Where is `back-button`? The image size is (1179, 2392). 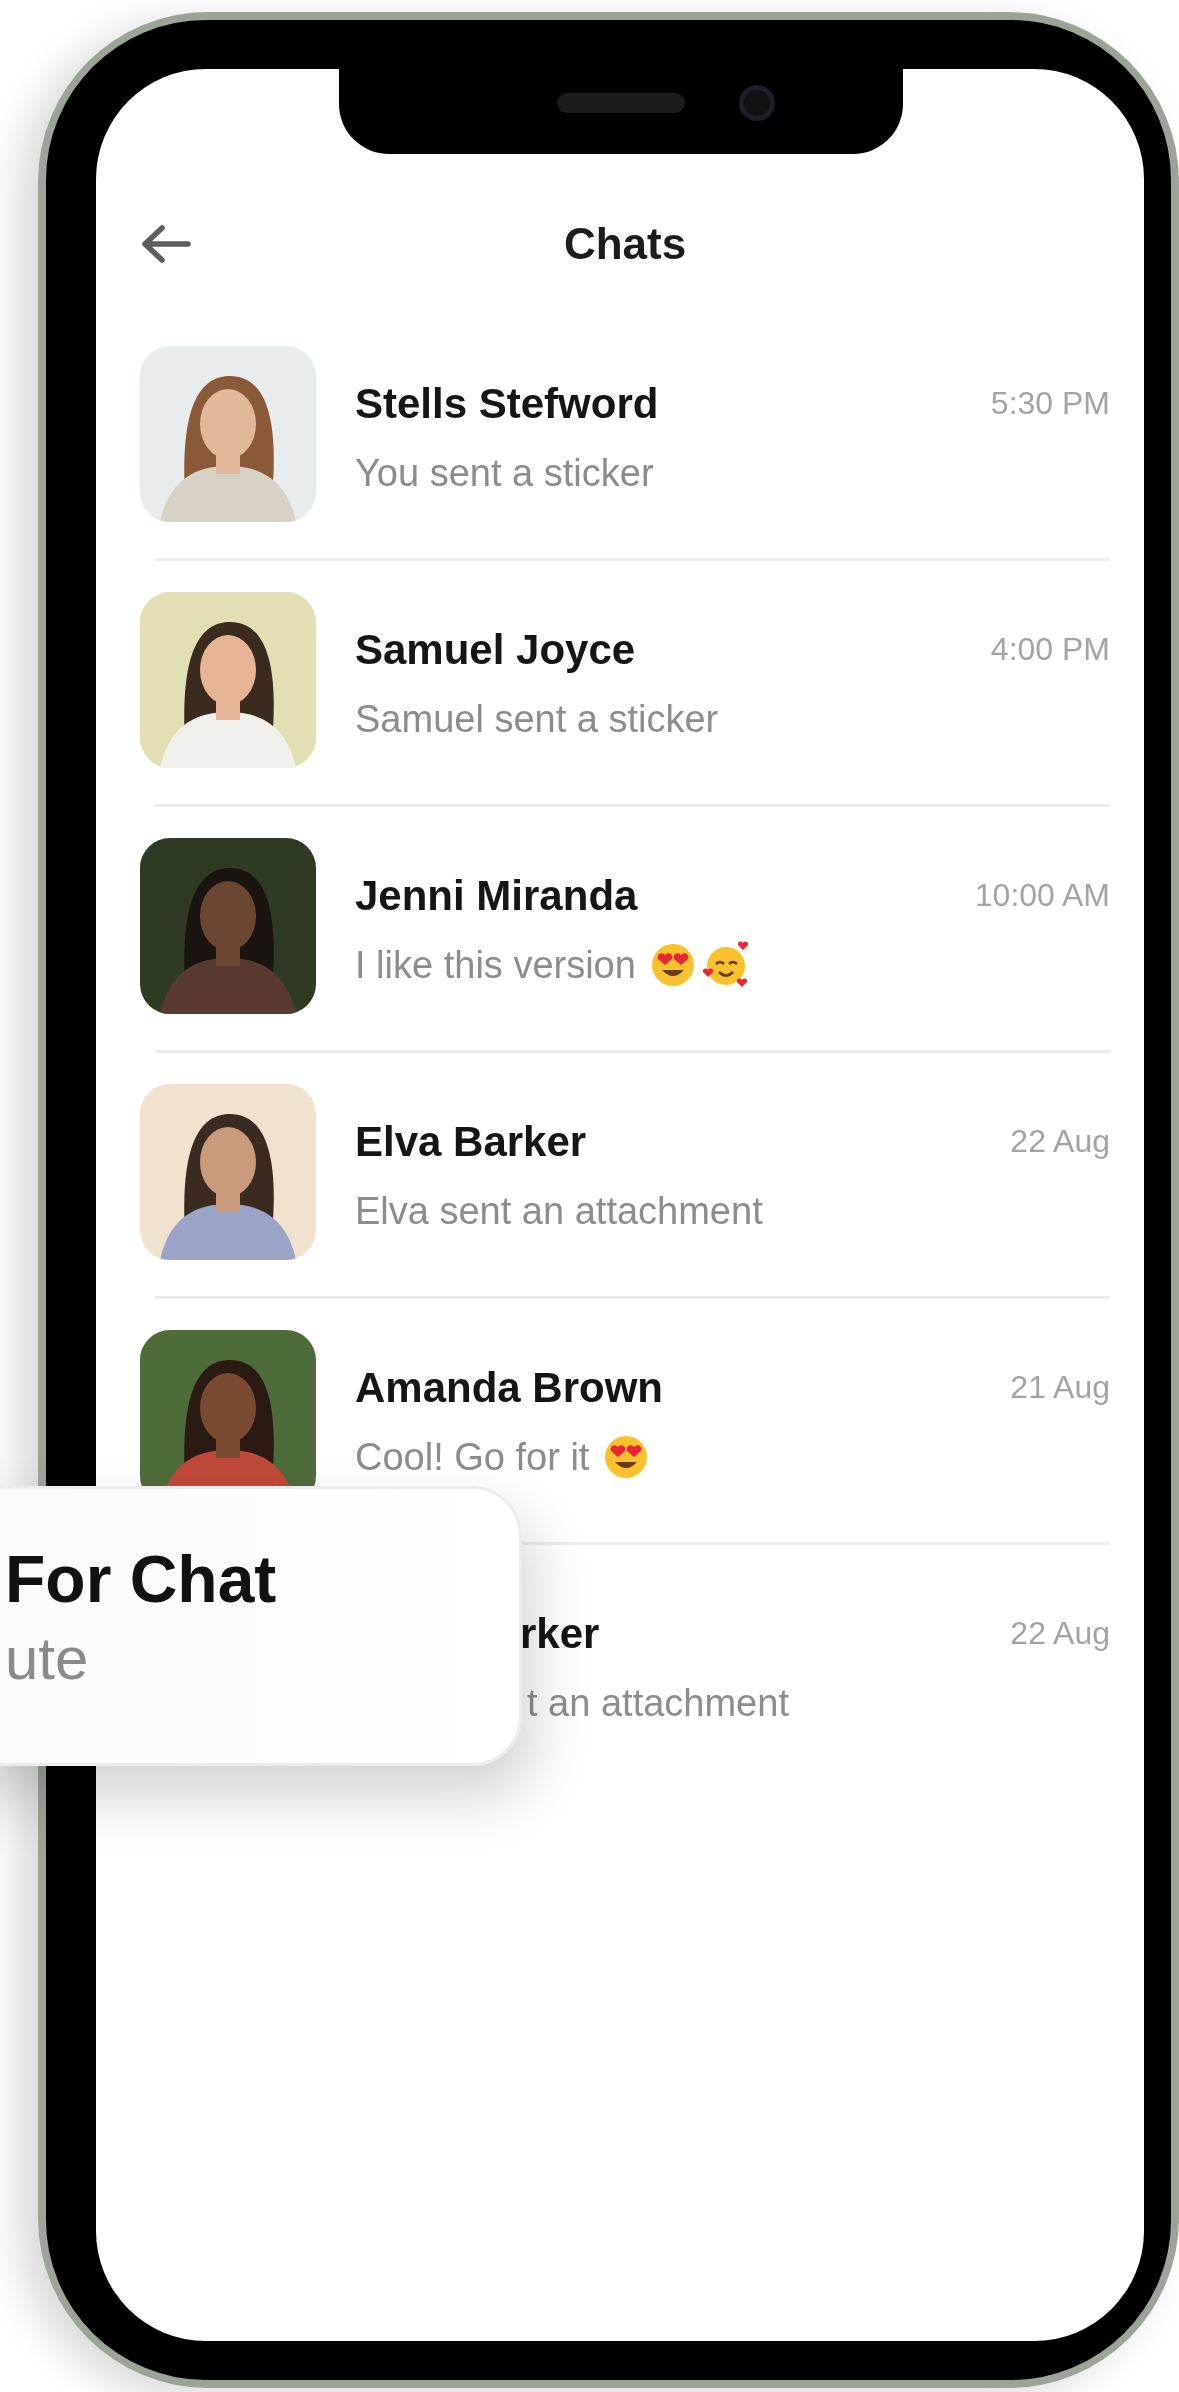
back-button is located at coordinates (166, 244).